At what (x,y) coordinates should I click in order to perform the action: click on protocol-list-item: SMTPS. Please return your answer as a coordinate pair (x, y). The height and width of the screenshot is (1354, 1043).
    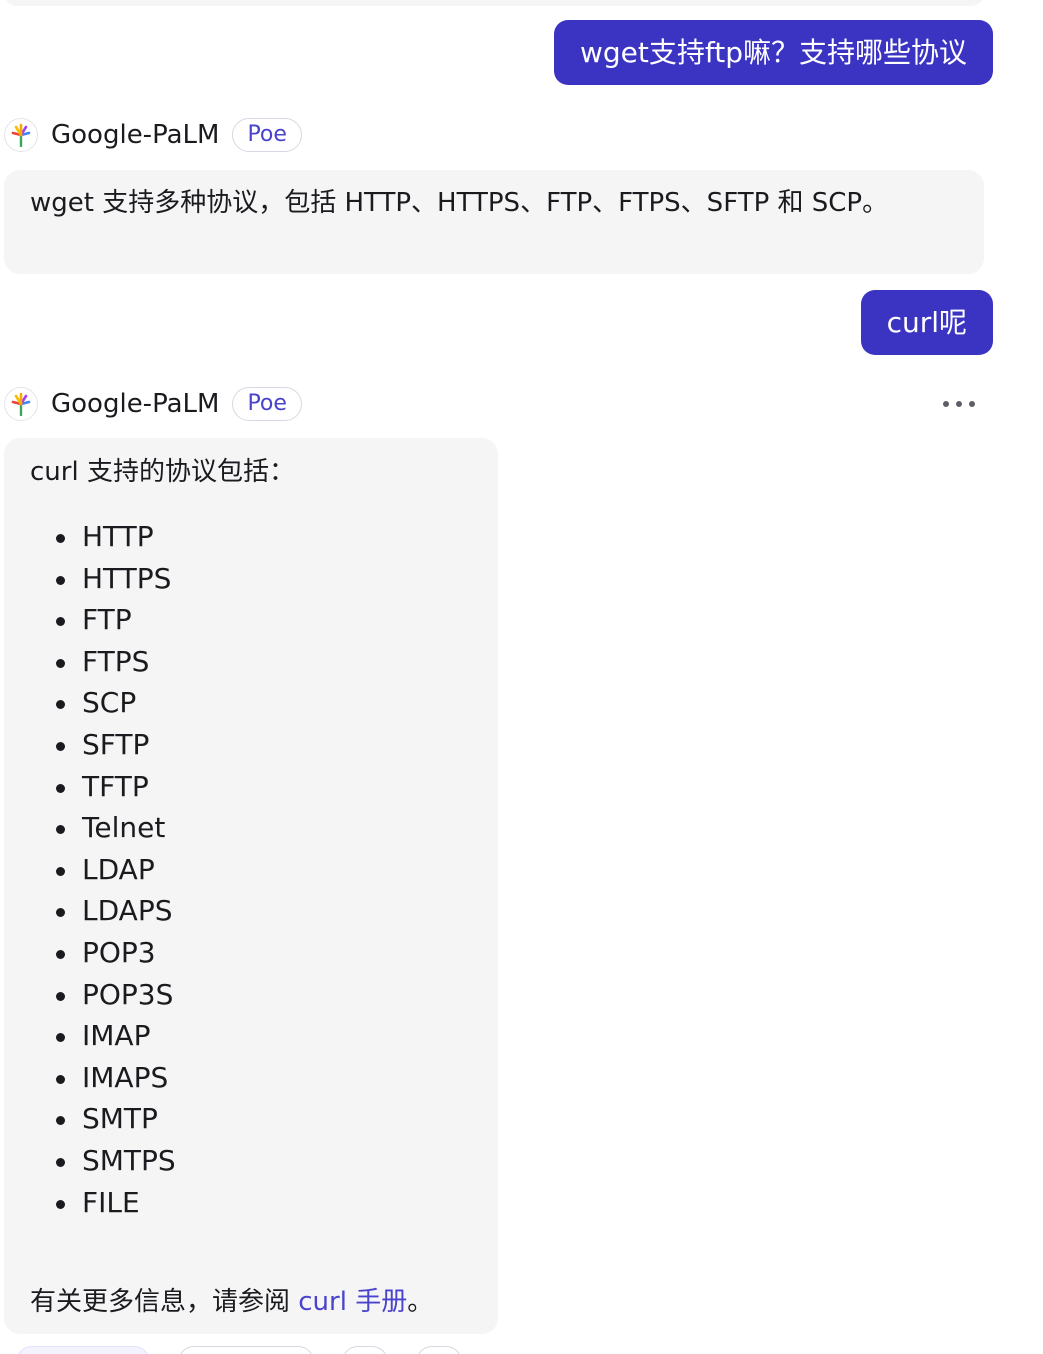
    Looking at the image, I should click on (251, 1161).